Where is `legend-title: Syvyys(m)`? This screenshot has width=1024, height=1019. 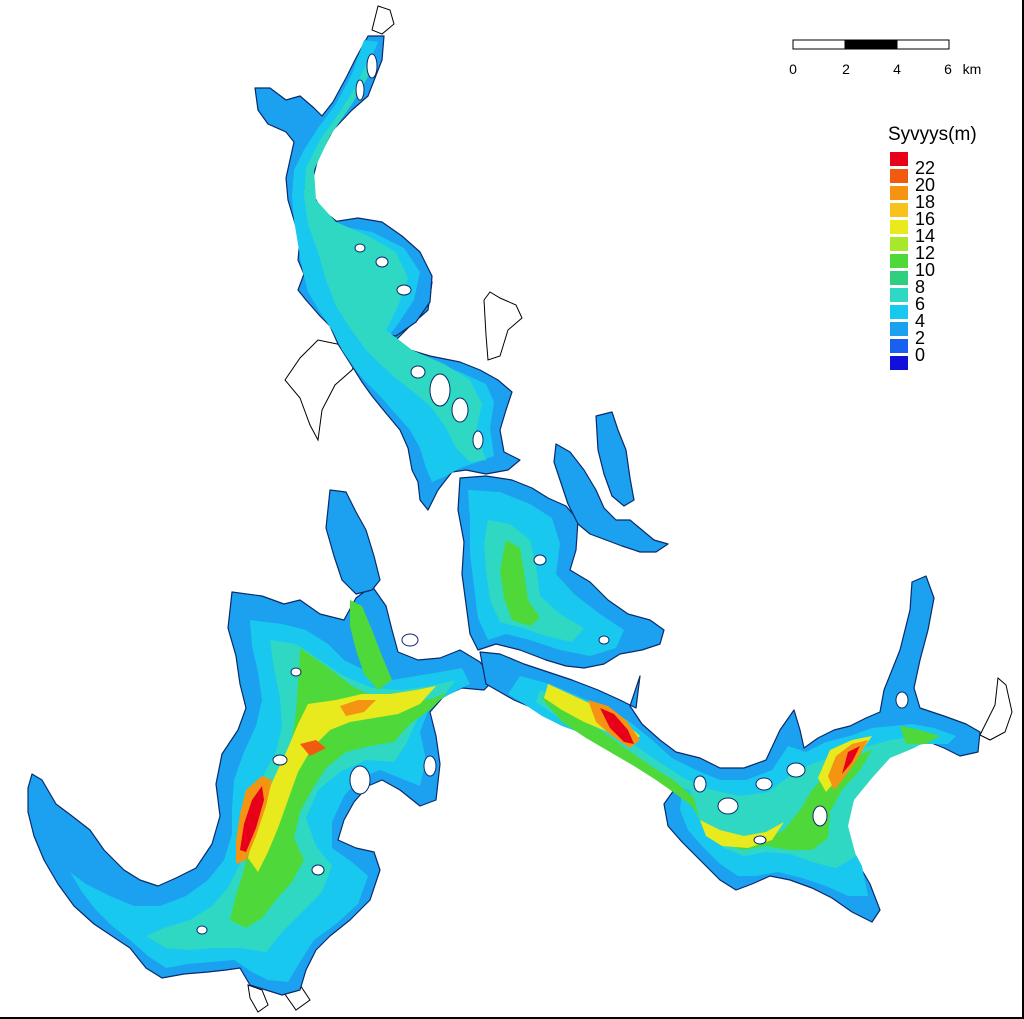 legend-title: Syvyys(m) is located at coordinates (932, 134).